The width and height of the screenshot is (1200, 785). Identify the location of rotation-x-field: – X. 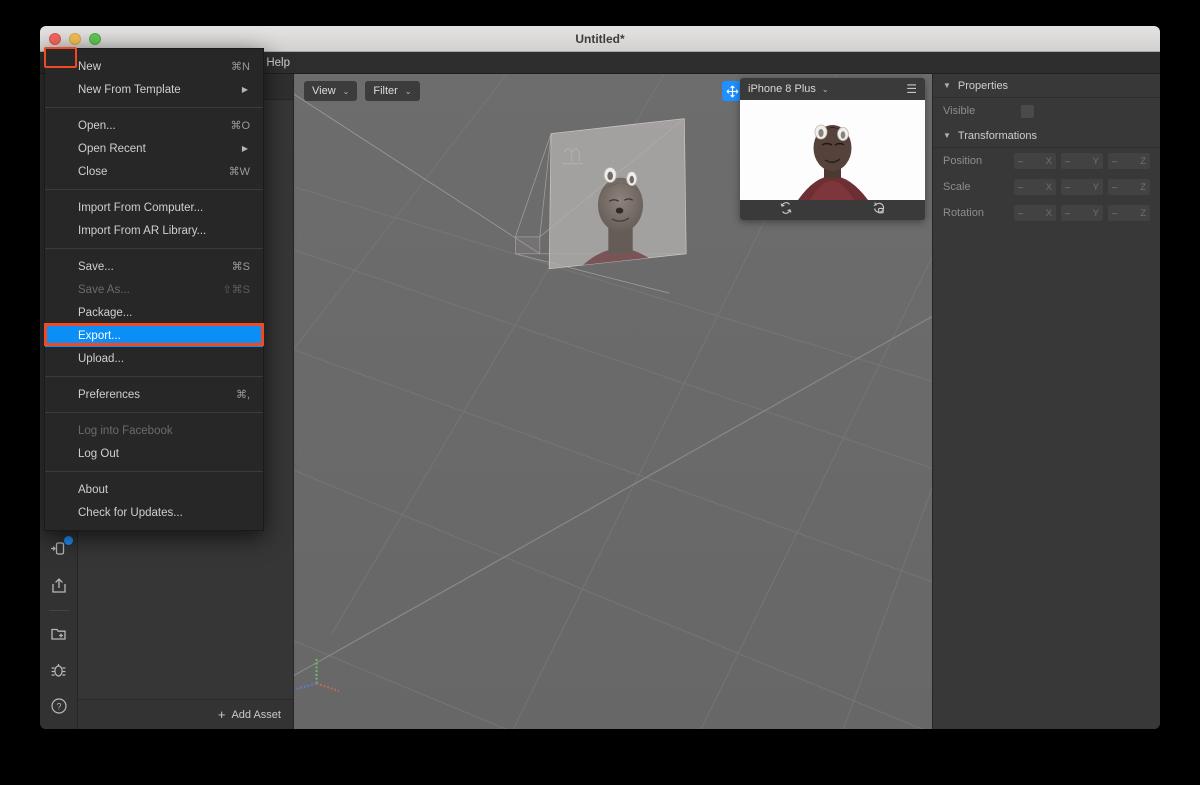
(1035, 213).